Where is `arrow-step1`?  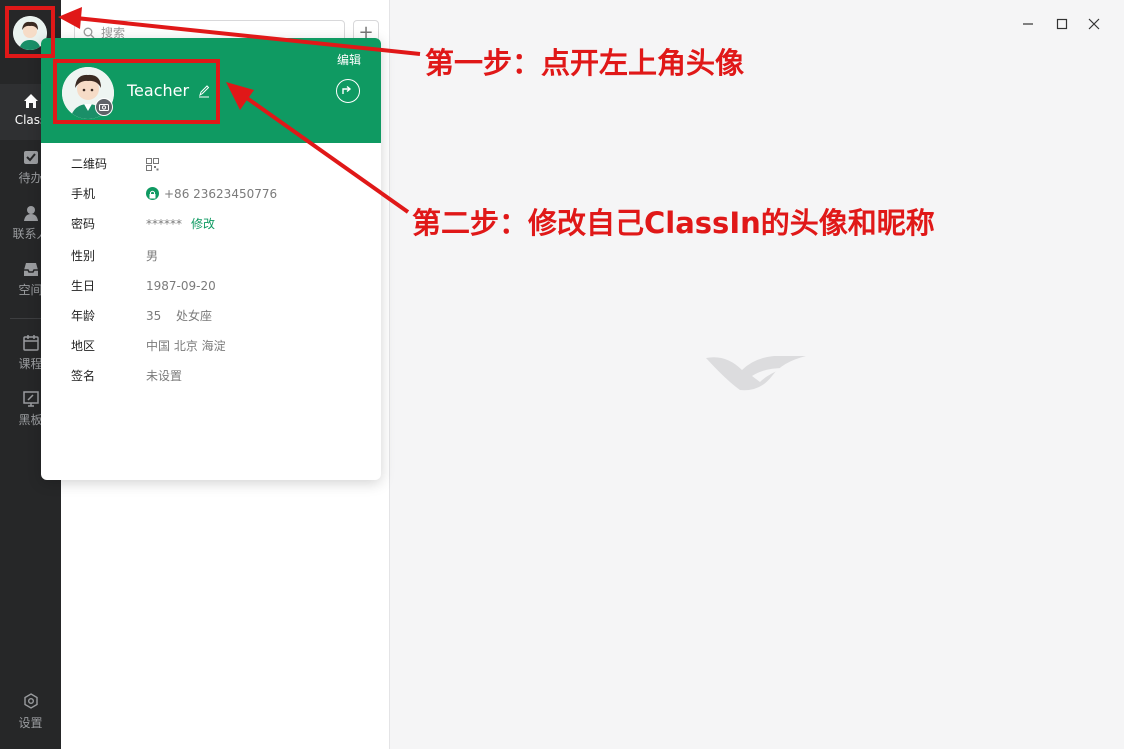
arrow-step1 is located at coordinates (239, 31).